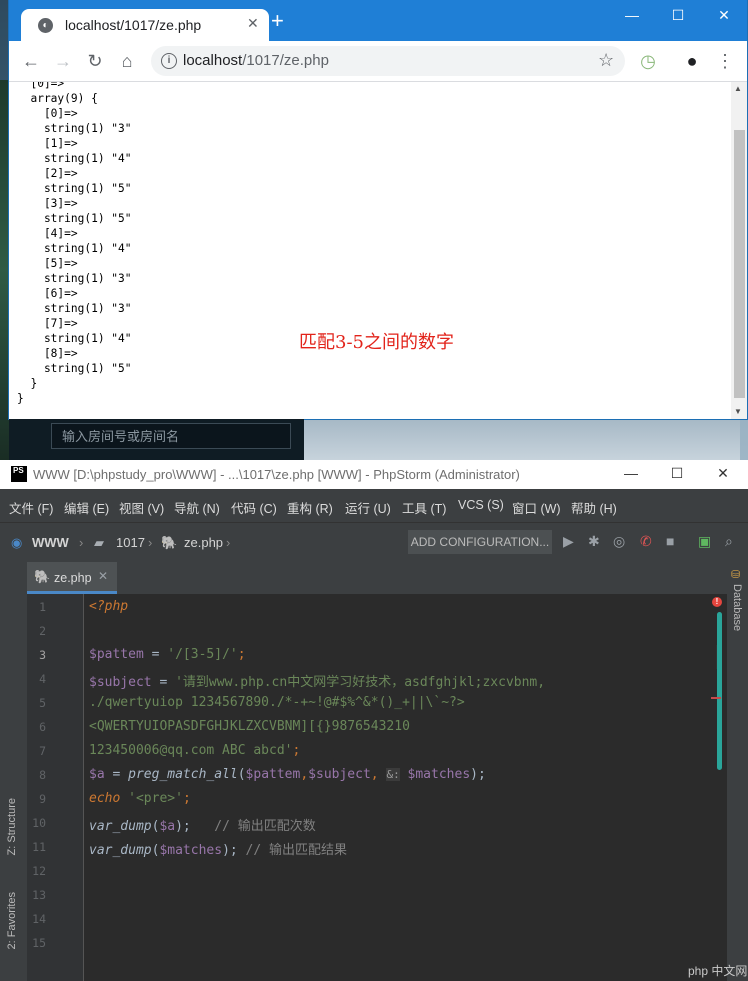 This screenshot has width=748, height=981. What do you see at coordinates (670, 541) in the screenshot?
I see `stop-icon: ■` at bounding box center [670, 541].